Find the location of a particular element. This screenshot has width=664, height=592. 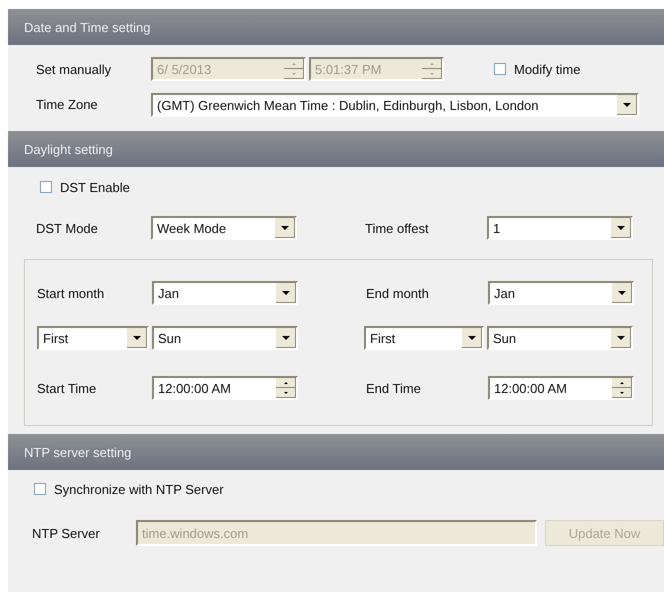

field-label: DST Mode is located at coordinates (67, 228).